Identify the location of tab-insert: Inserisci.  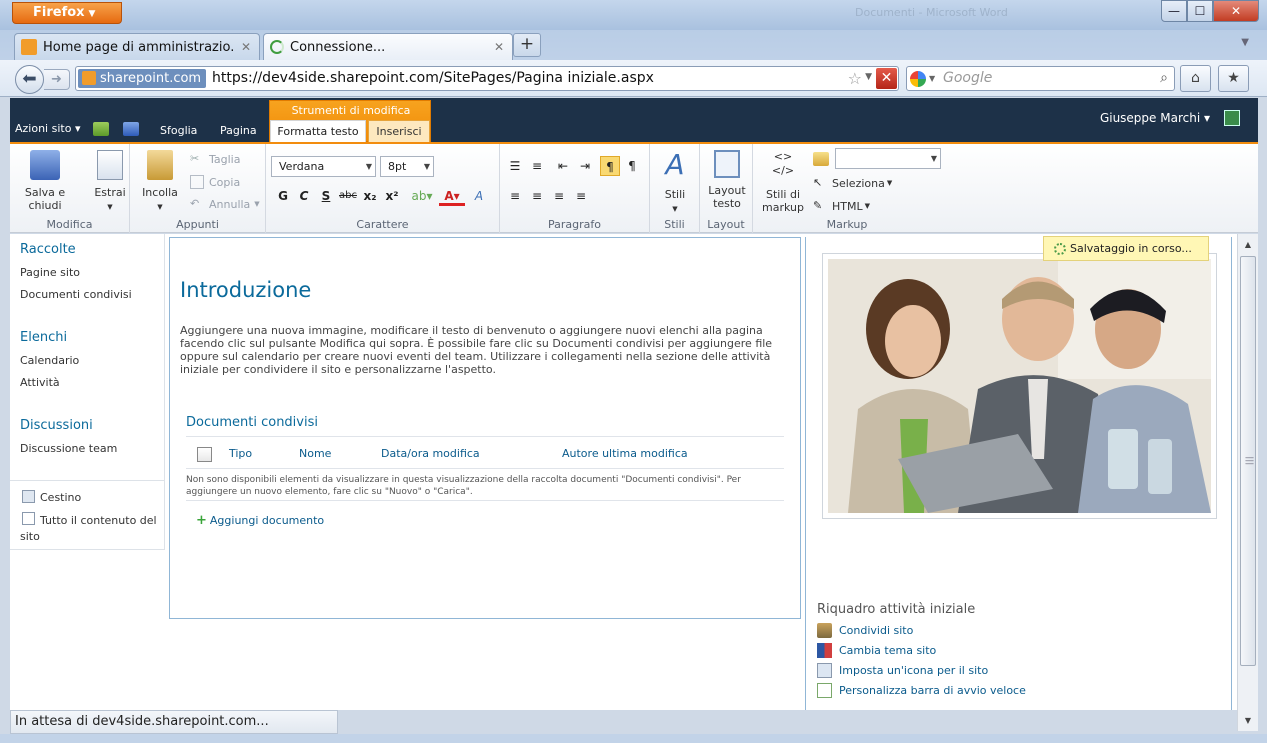
(399, 131).